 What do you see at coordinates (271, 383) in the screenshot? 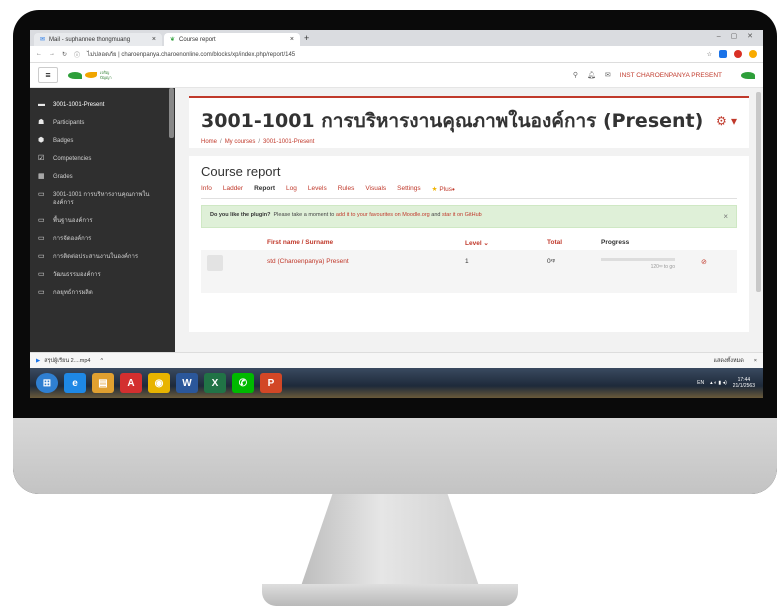
I see `powerpoint-icon: P` at bounding box center [271, 383].